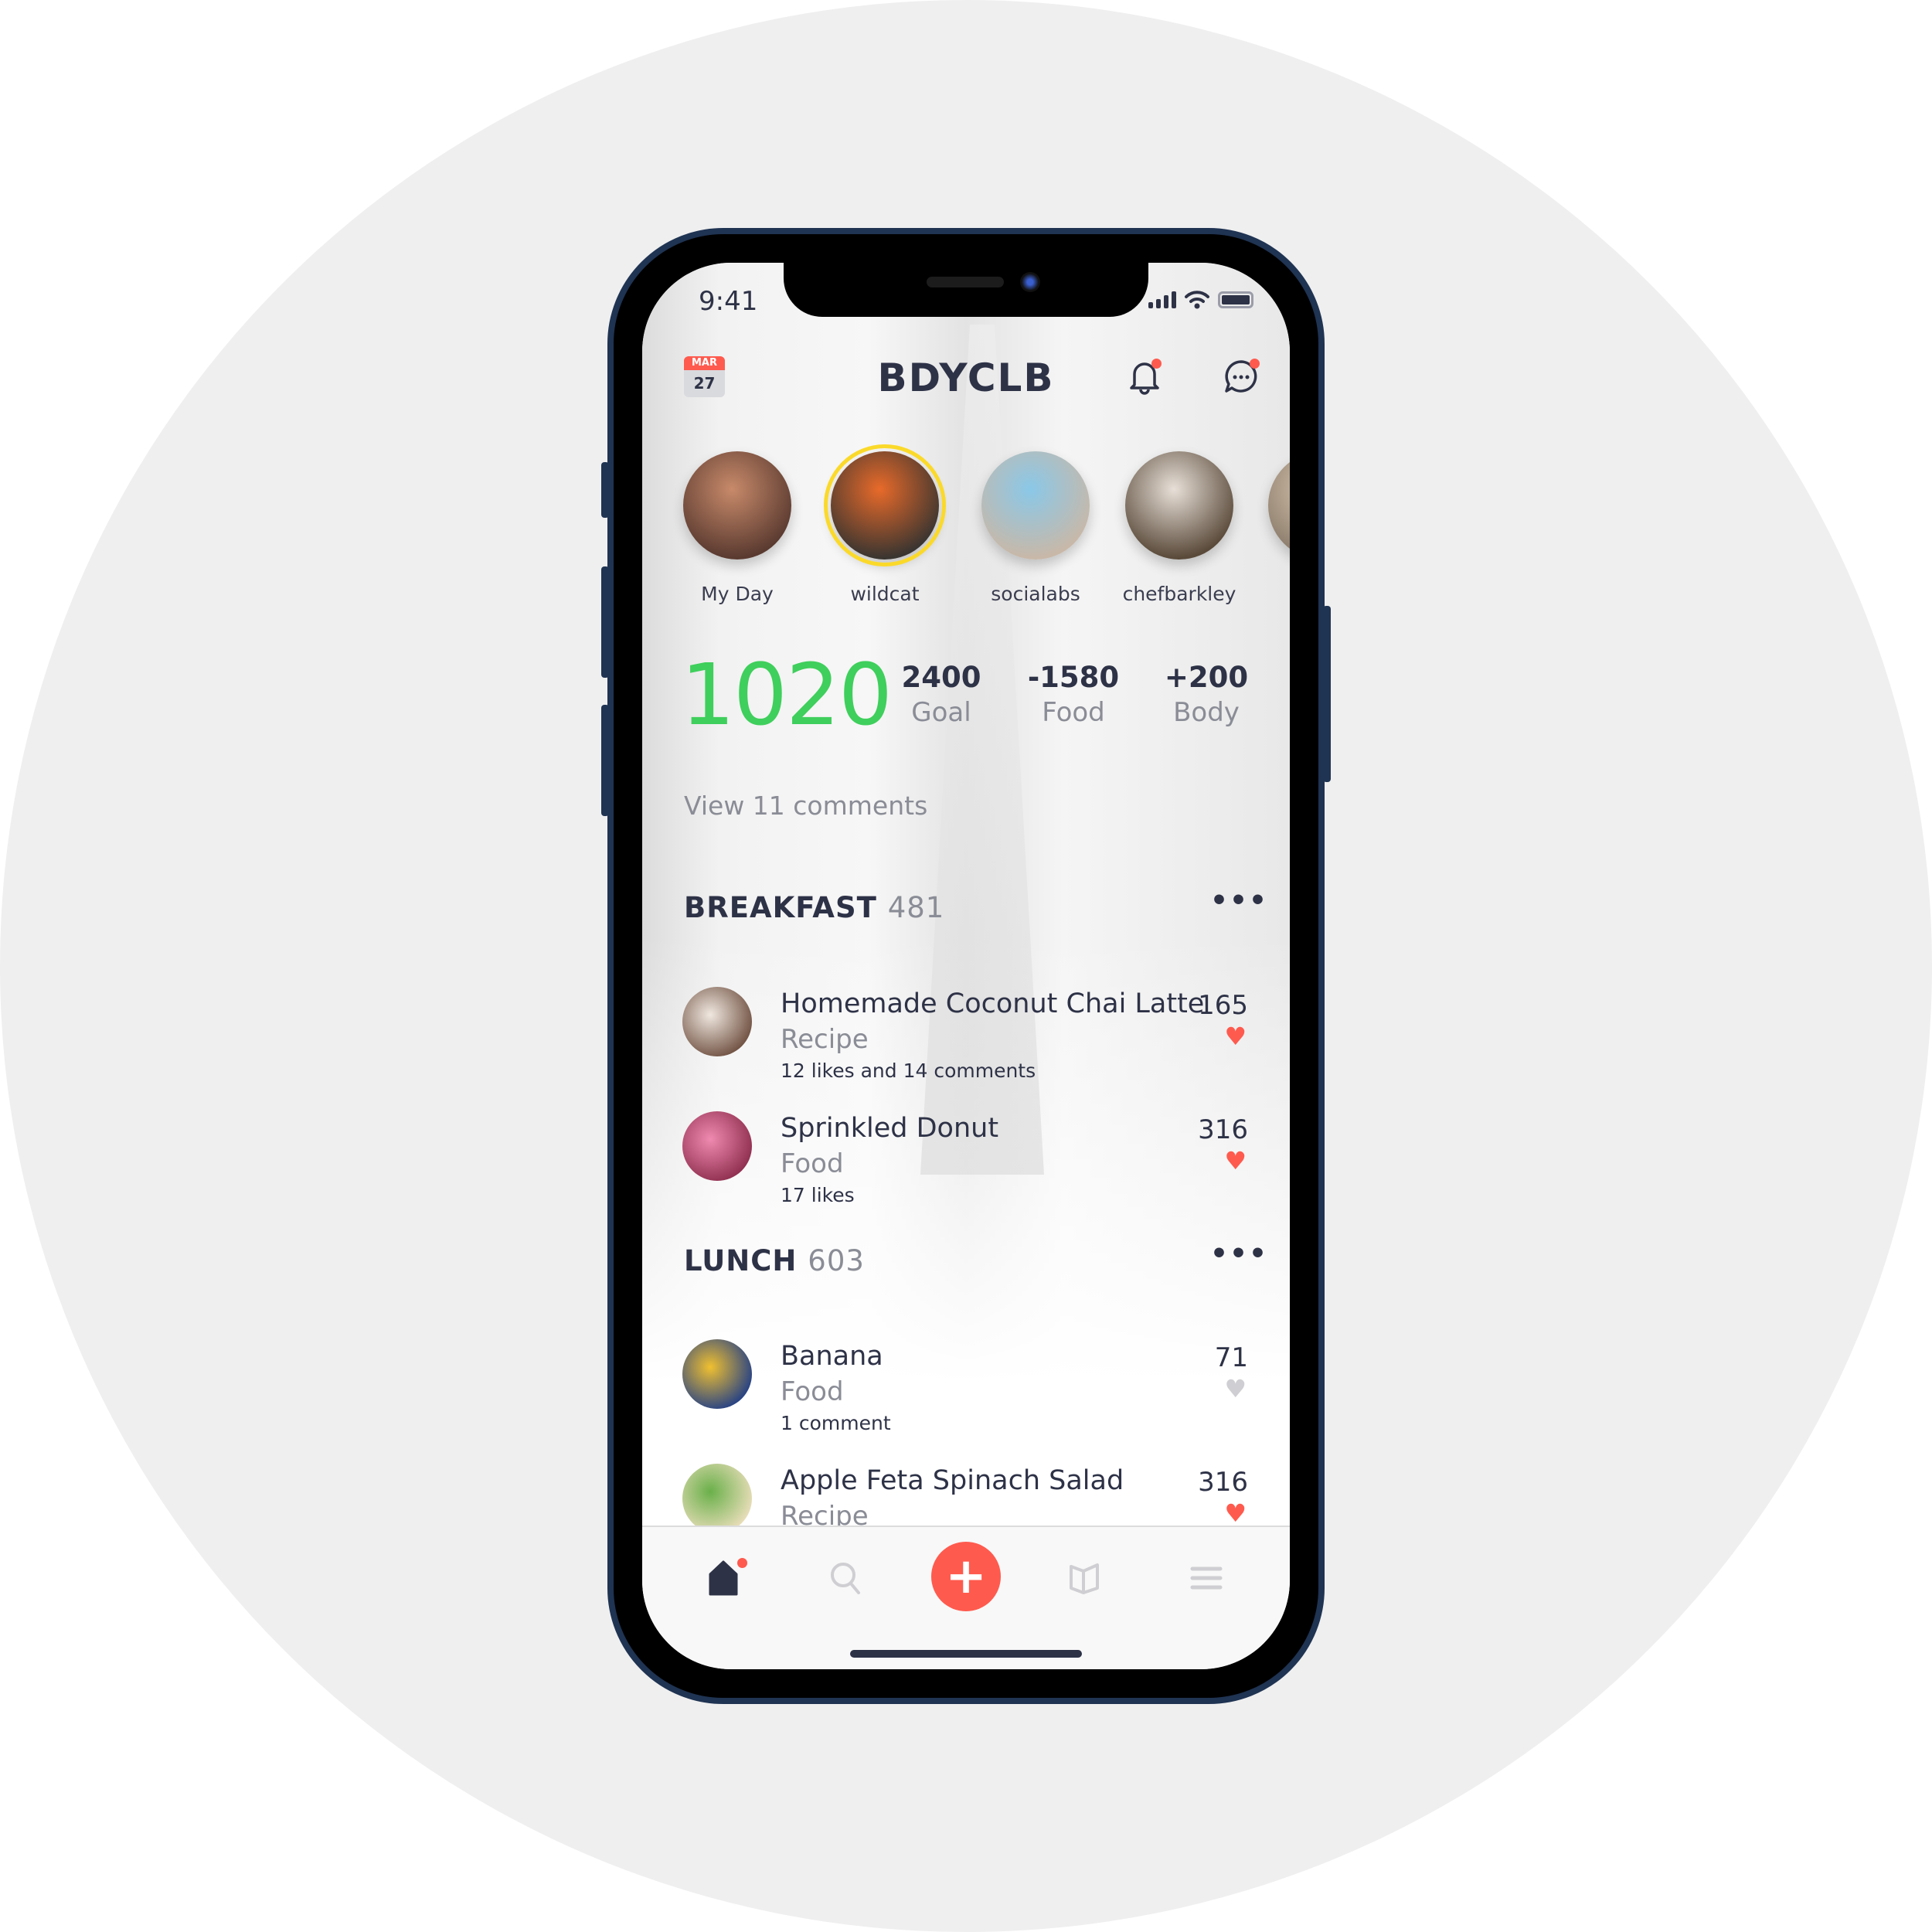  Describe the element at coordinates (908, 1071) in the screenshot. I see `food-meta: 12 likes and 14 comments` at that location.